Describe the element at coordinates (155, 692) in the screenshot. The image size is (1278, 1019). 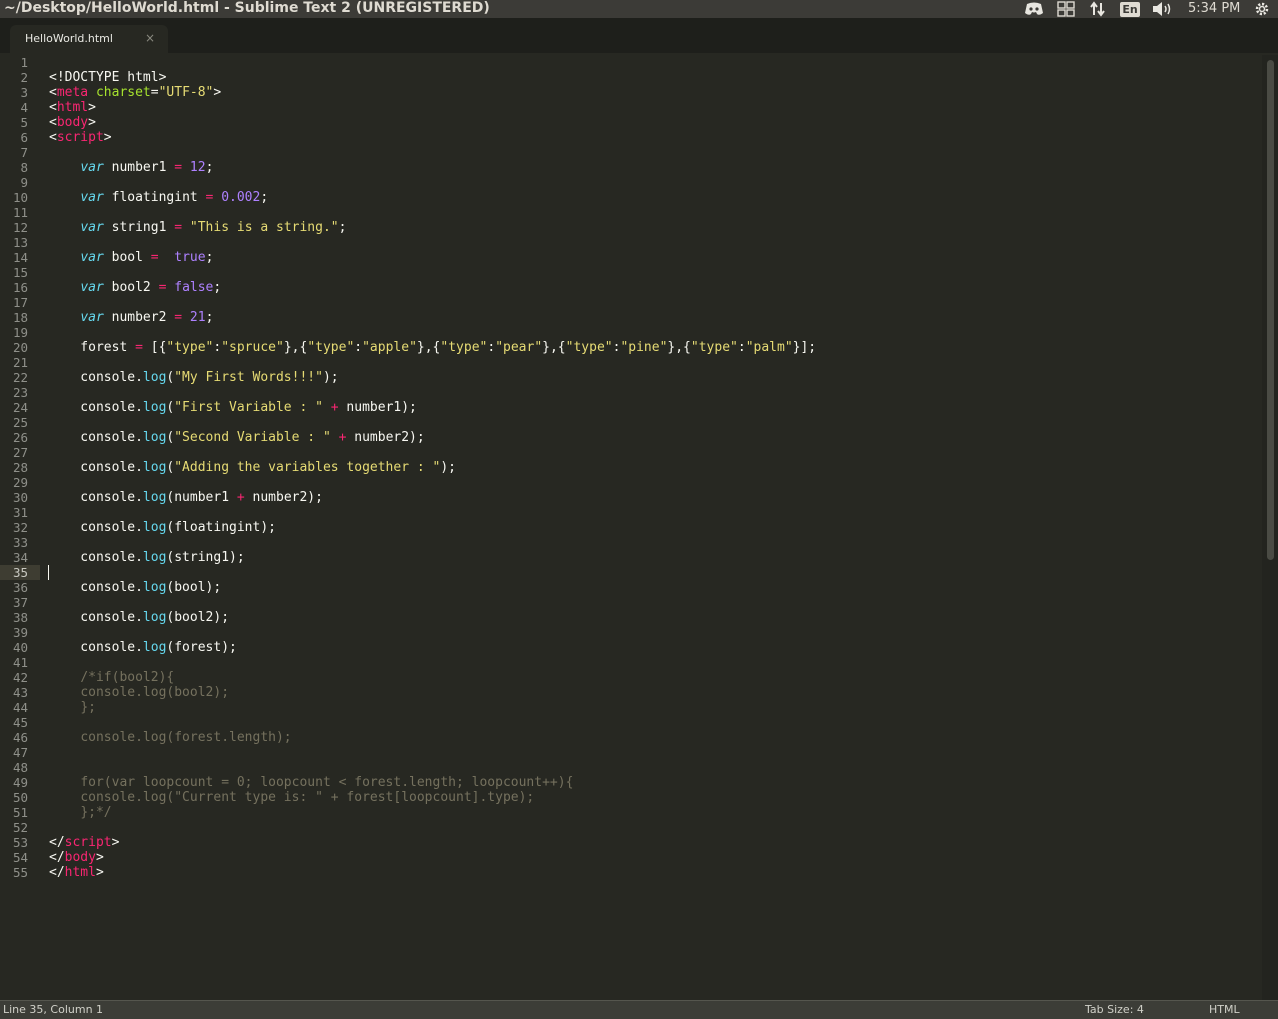
I see `code-token: console.log(bool2);` at that location.